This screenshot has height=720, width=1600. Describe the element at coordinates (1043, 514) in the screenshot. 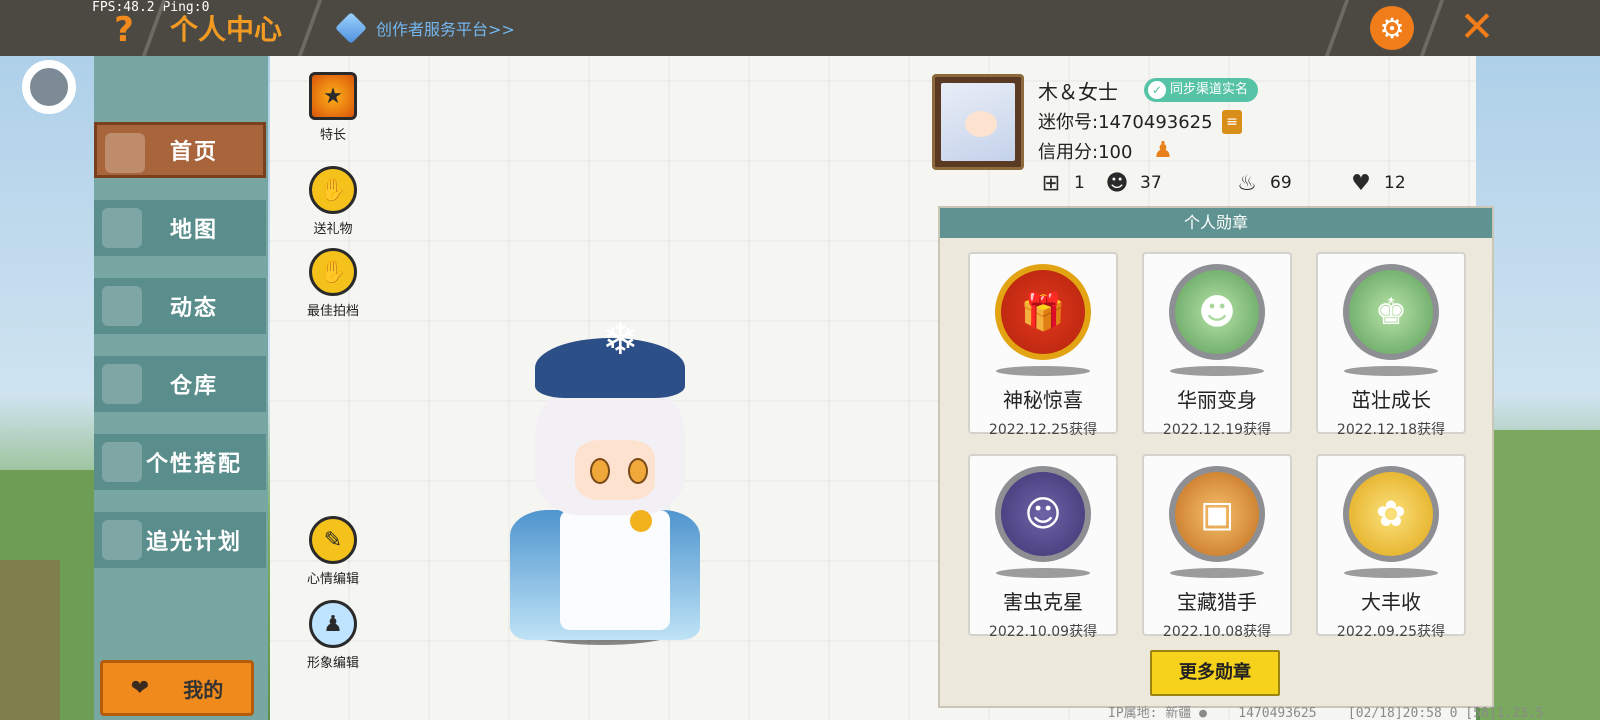

I see `worm-medal-icon: ☺` at that location.